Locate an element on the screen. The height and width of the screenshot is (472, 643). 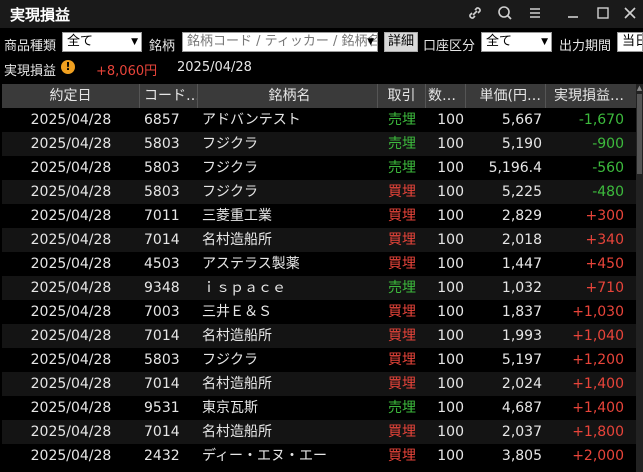
table-row: 2025/04/28 4503 アステラス製薬 買埋 100 1,447 +450 is located at coordinates (319, 264).